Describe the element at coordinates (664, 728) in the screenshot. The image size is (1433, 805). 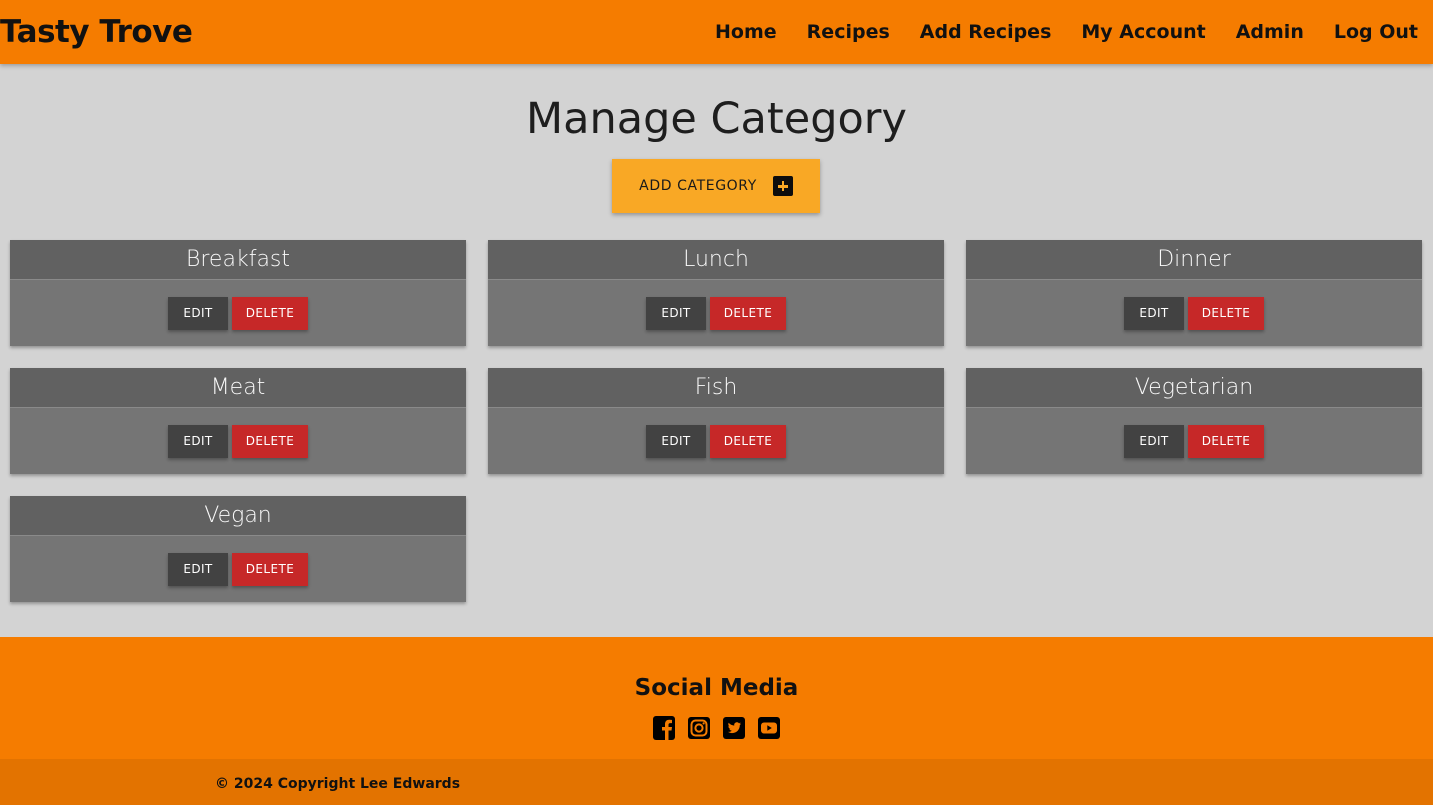
I see `facebook-icon` at that location.